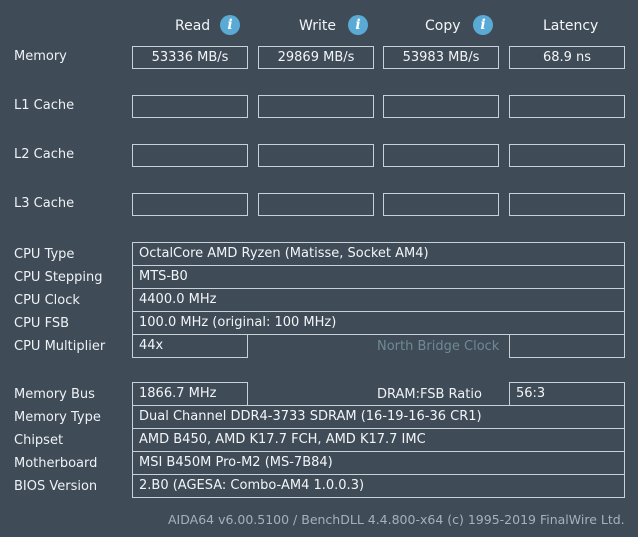  I want to click on l2-write-value, so click(316, 155).